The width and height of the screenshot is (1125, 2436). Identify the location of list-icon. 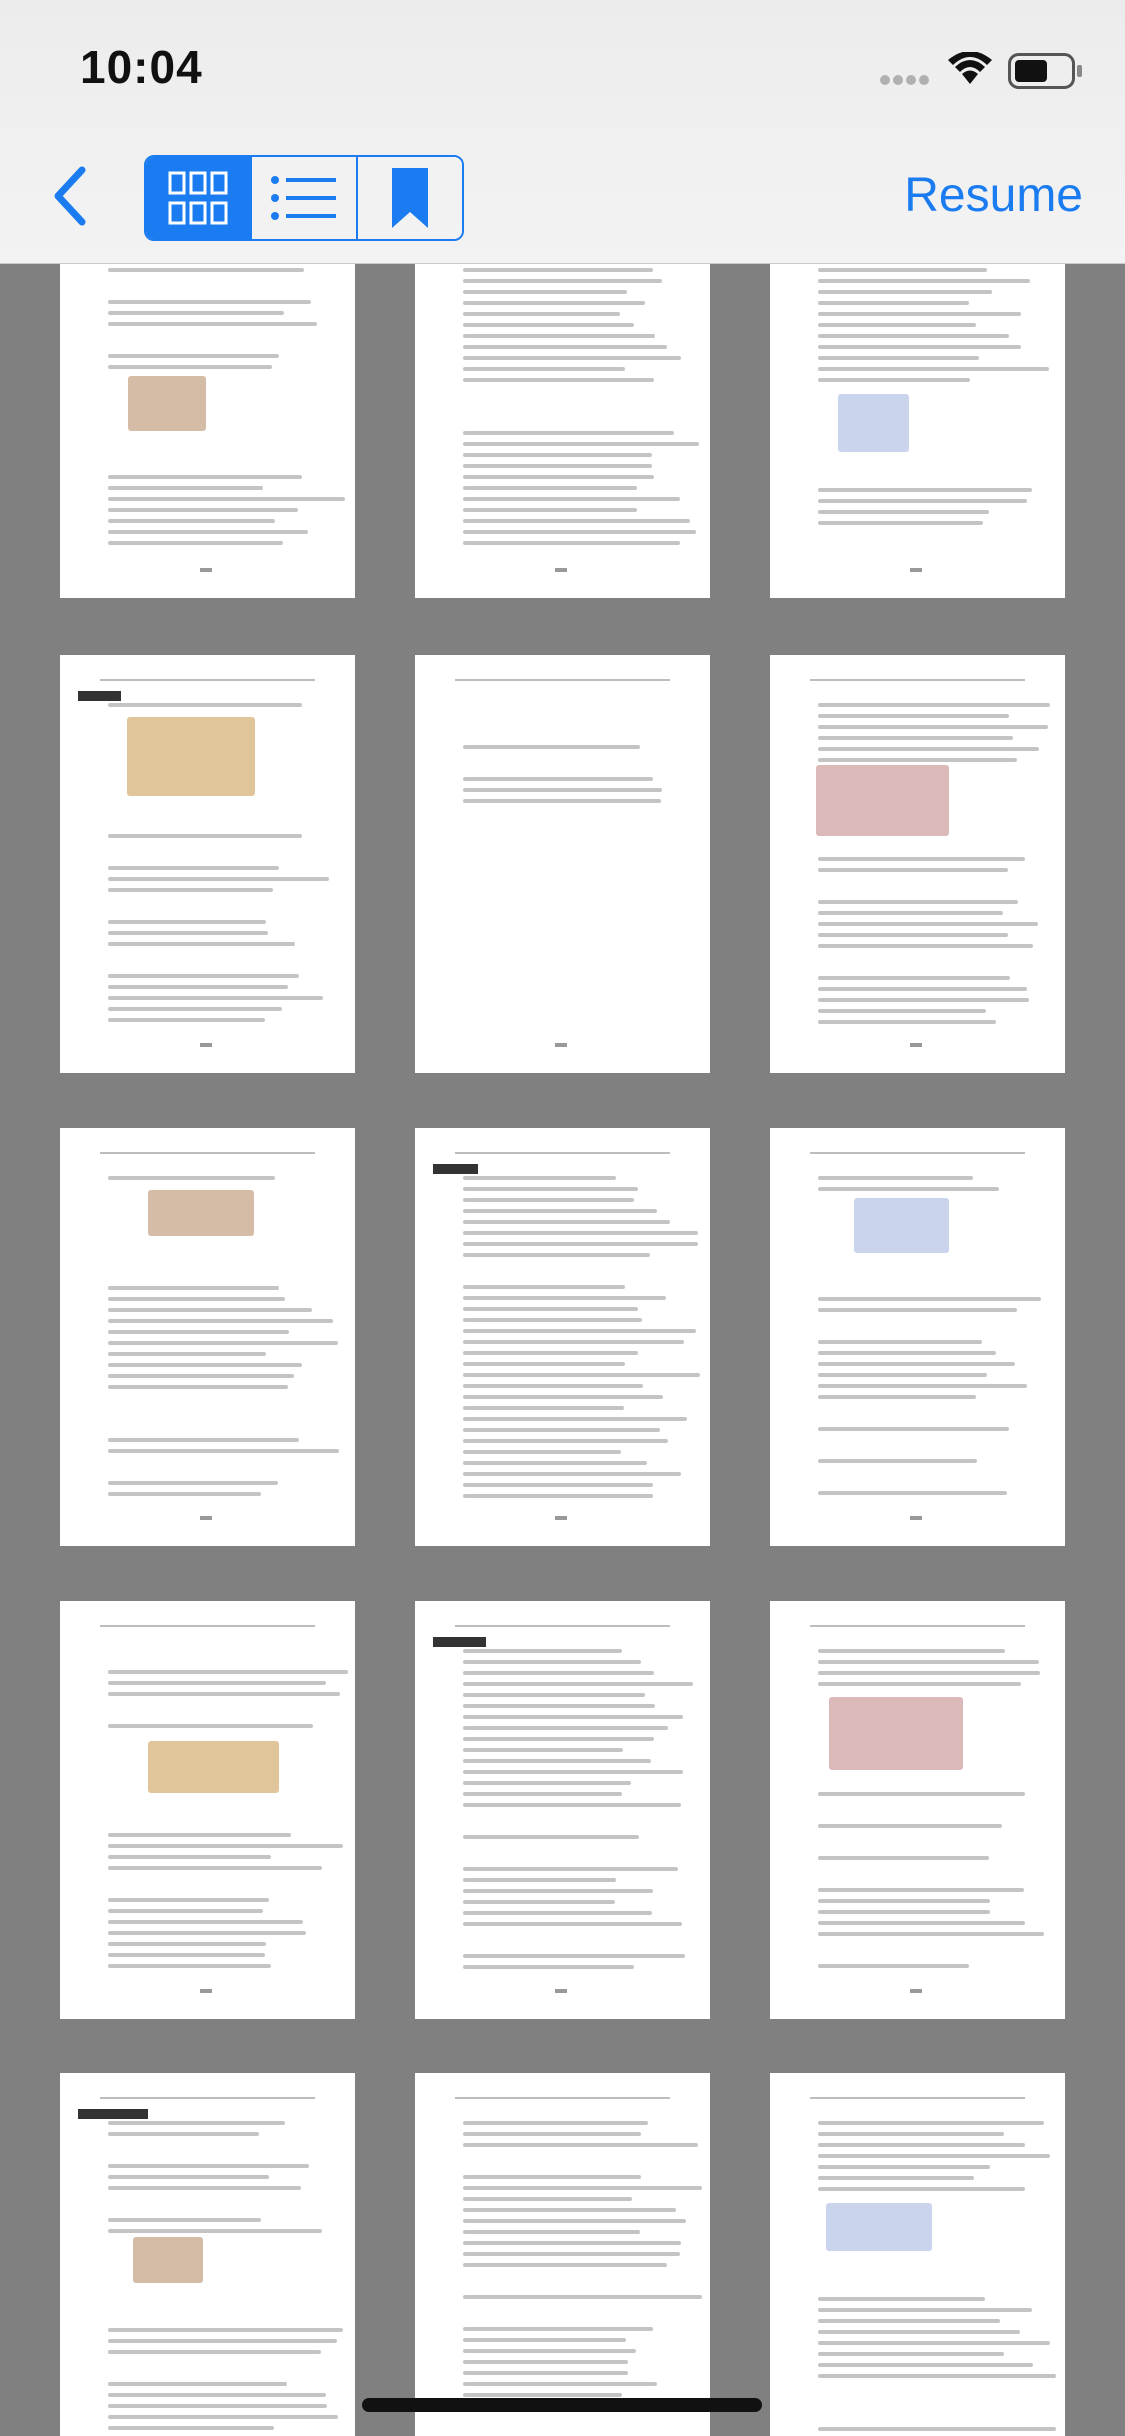
(303, 198).